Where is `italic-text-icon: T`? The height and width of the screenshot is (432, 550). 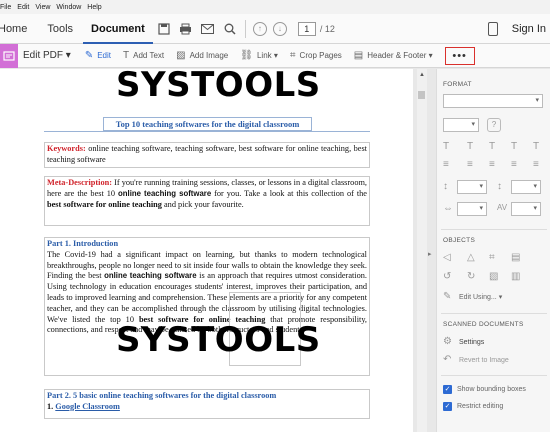 italic-text-icon: T is located at coordinates (536, 146).